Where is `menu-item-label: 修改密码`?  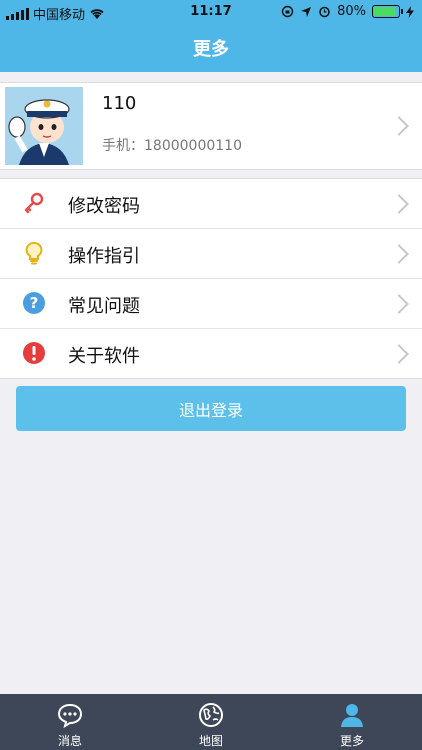
menu-item-label: 修改密码 is located at coordinates (104, 206).